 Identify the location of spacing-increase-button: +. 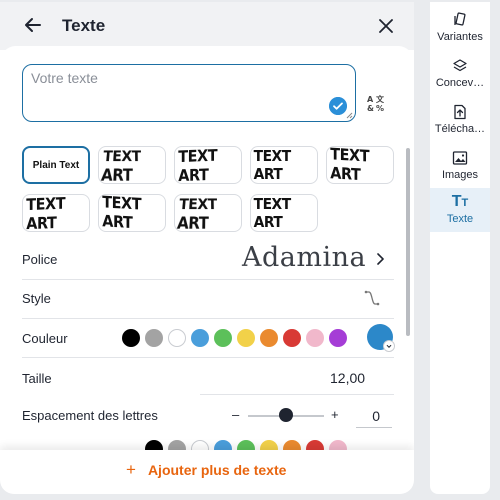
(335, 414).